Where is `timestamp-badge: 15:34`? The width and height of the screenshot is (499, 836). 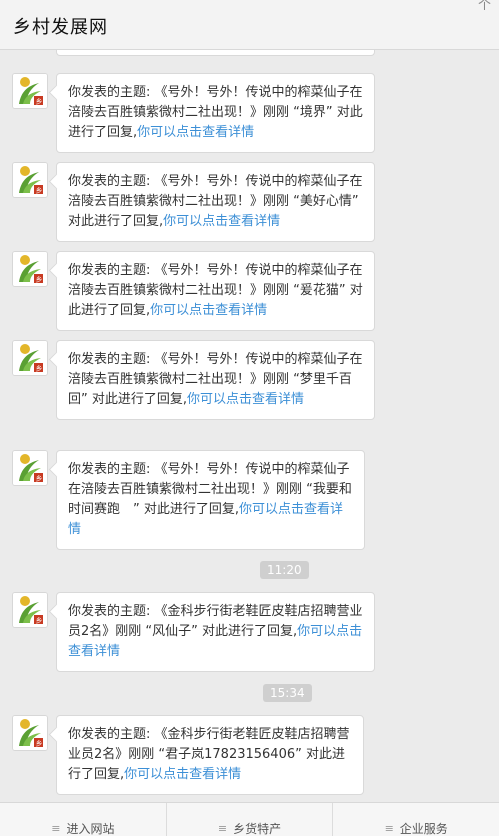 timestamp-badge: 15:34 is located at coordinates (287, 693).